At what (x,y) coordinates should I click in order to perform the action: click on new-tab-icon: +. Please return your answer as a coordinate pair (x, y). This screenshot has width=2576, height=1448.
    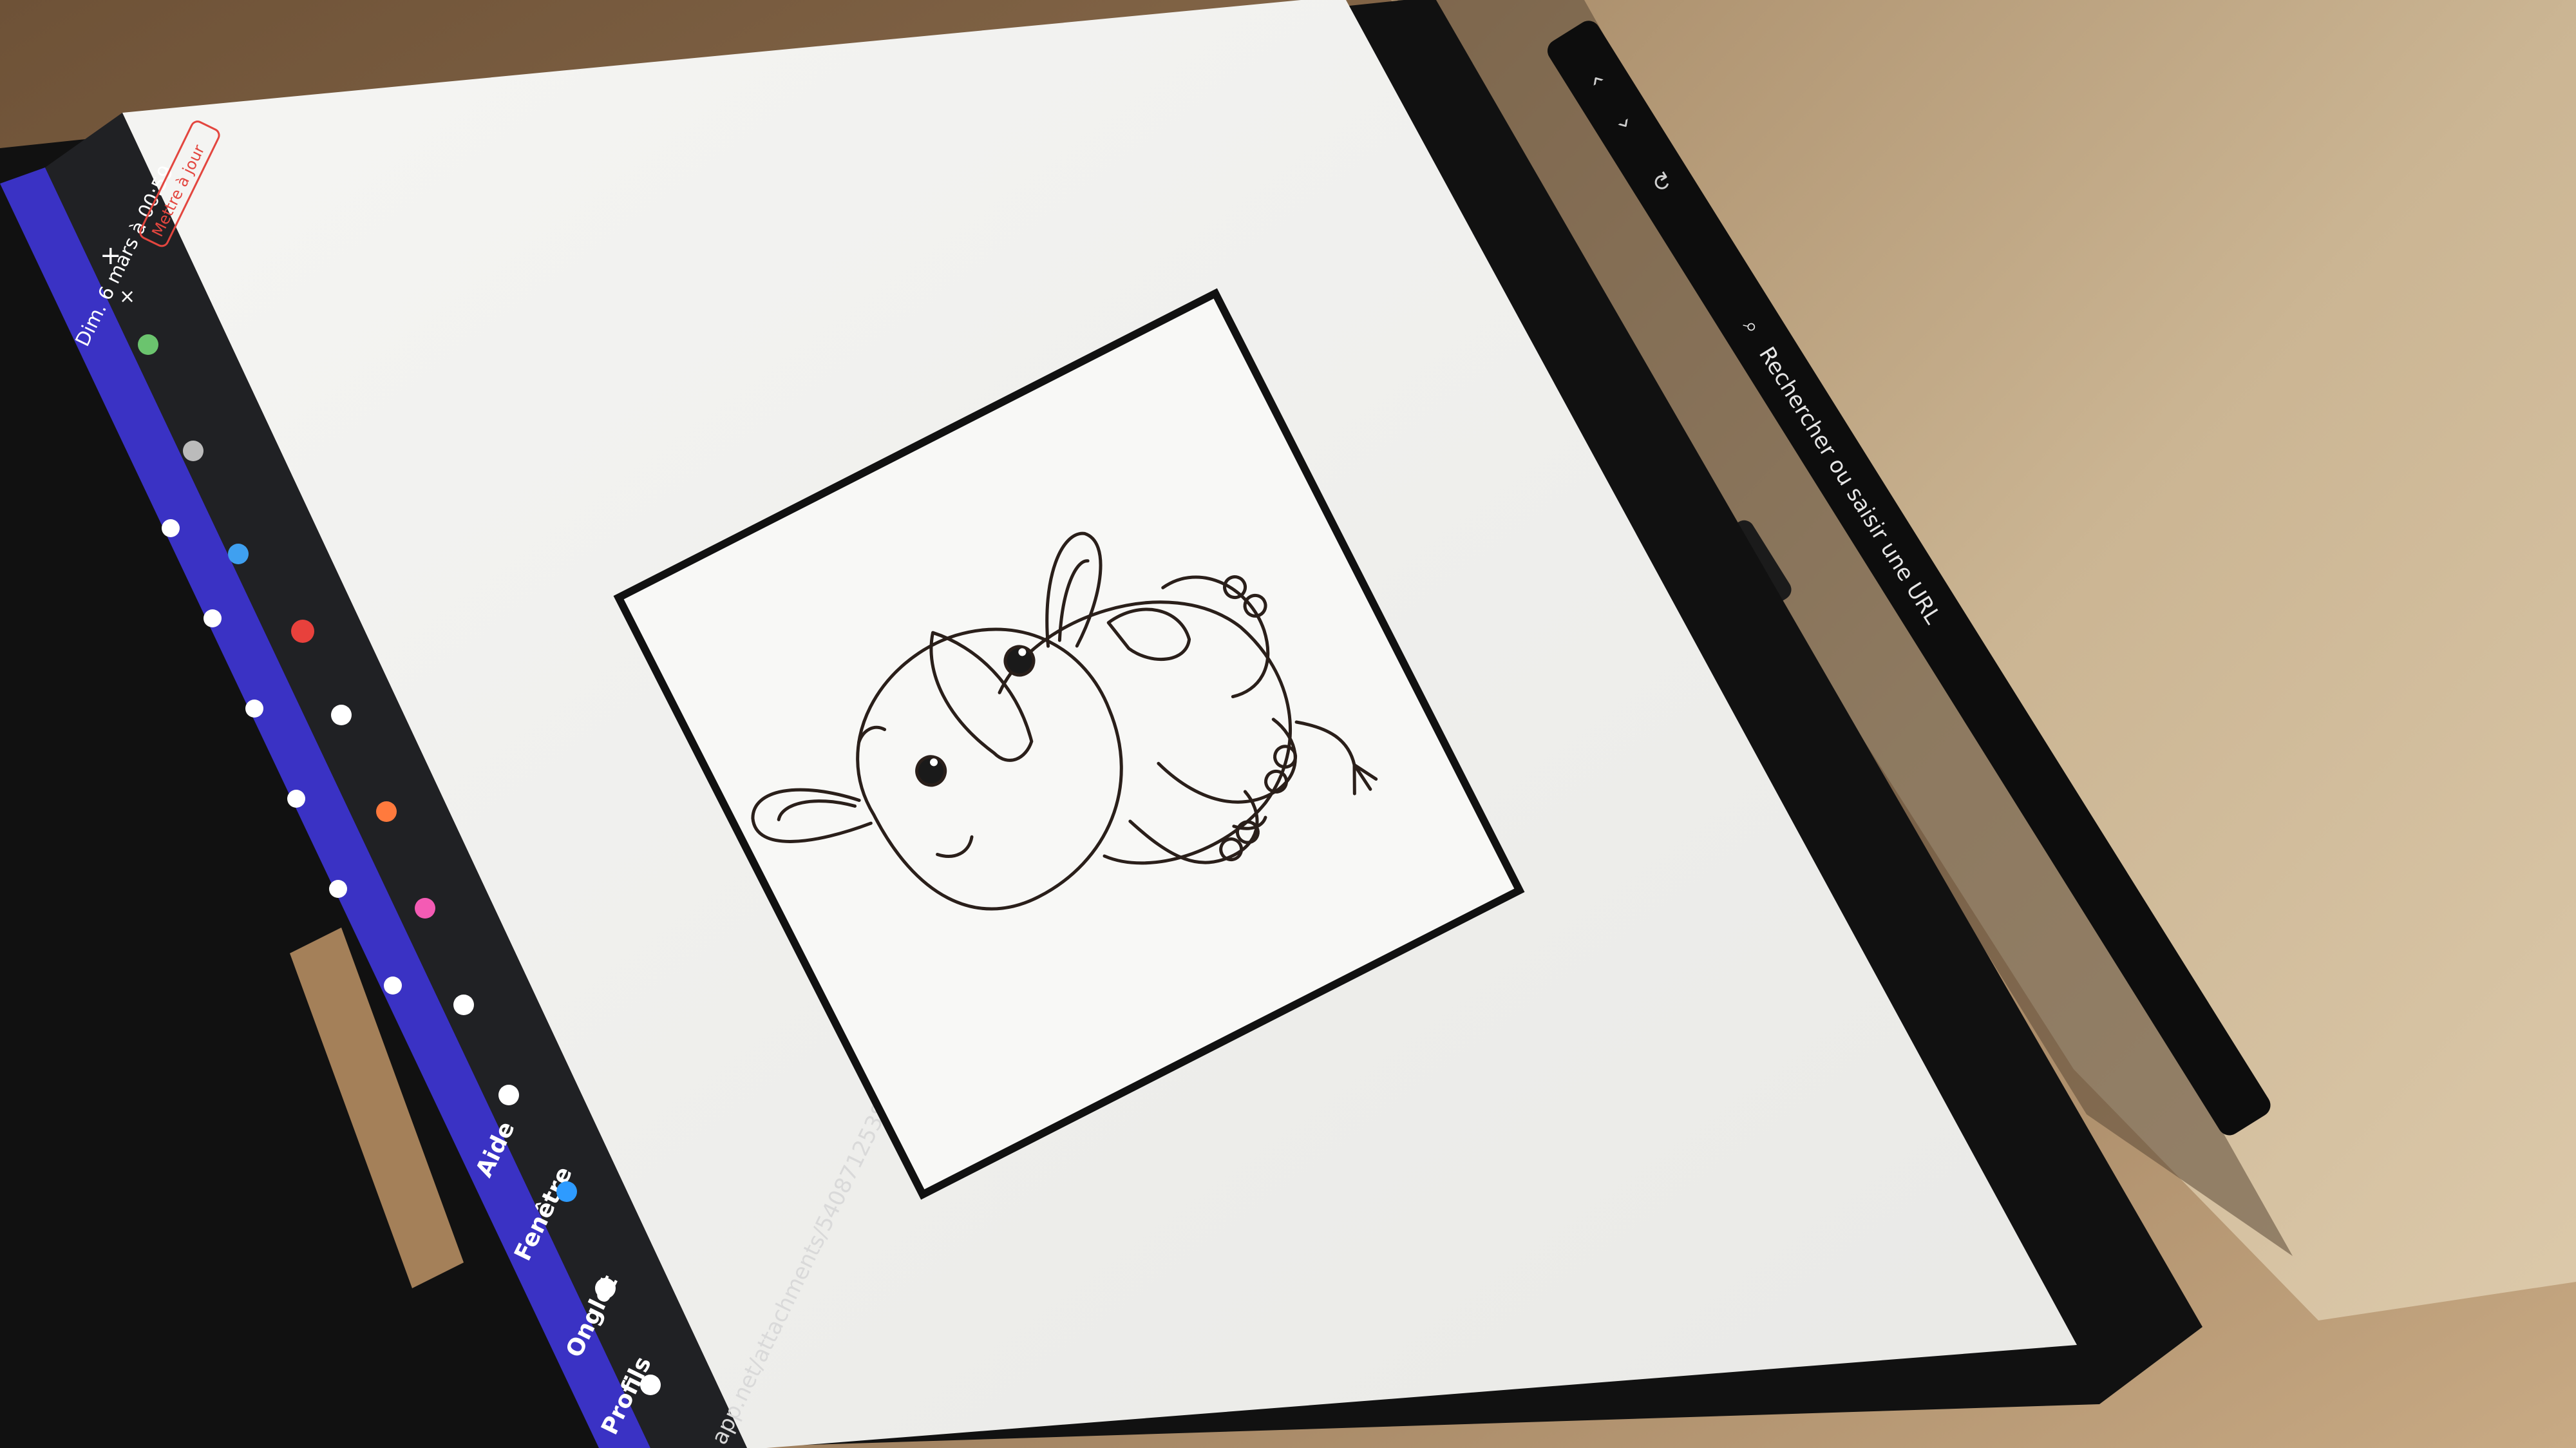
    Looking at the image, I should click on (111, 256).